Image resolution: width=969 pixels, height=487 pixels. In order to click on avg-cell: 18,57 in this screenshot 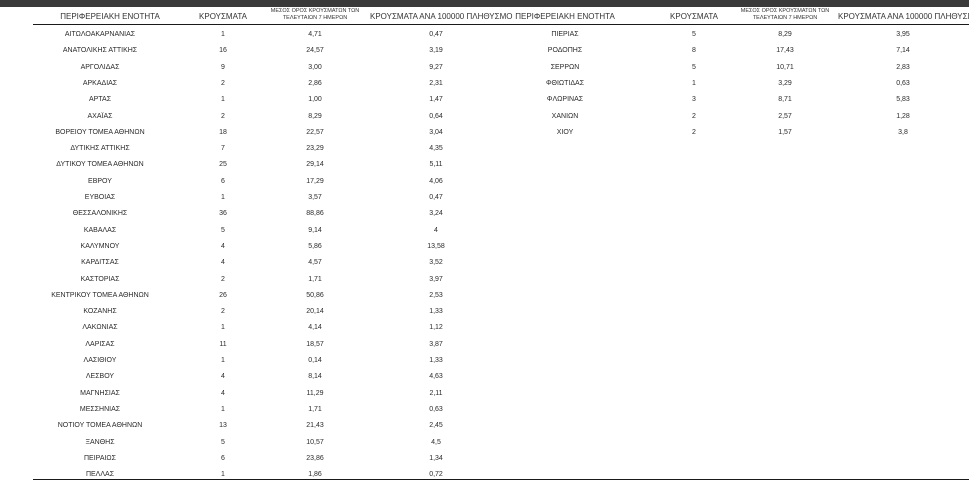, I will do `click(315, 344)`.